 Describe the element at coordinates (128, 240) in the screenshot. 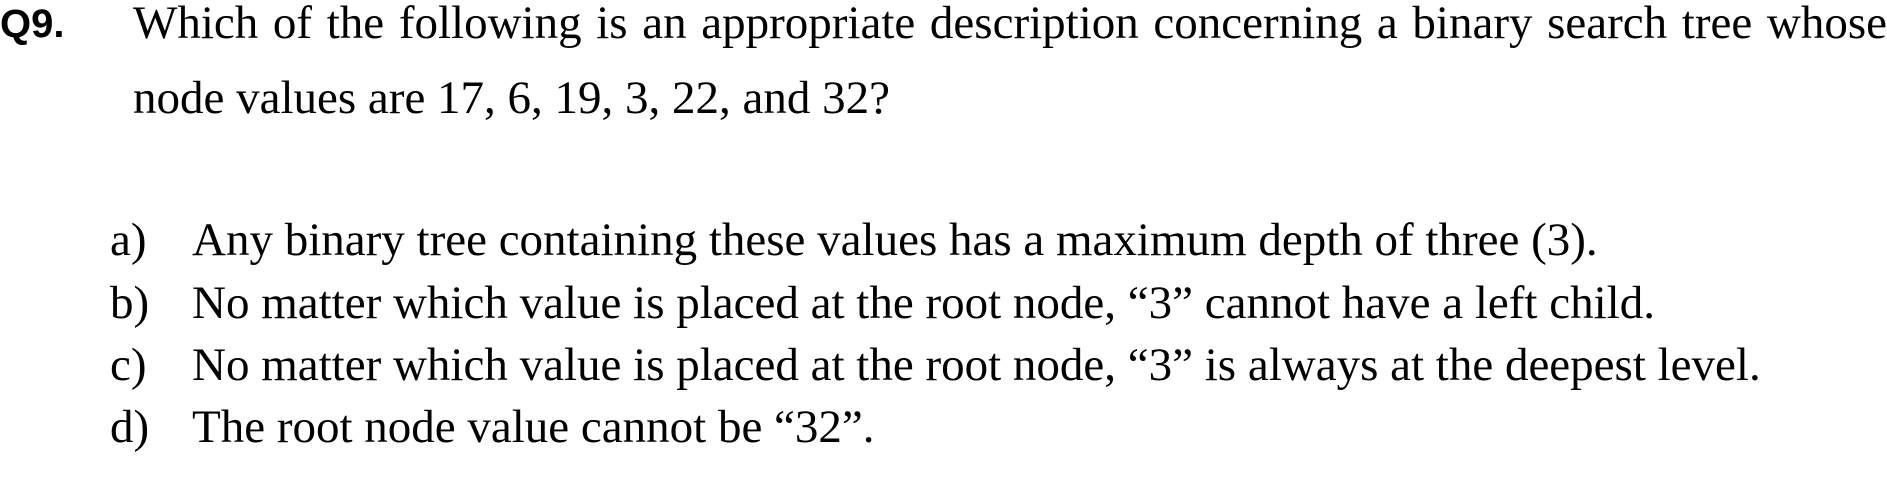

I see `option-a-letter: a)` at that location.